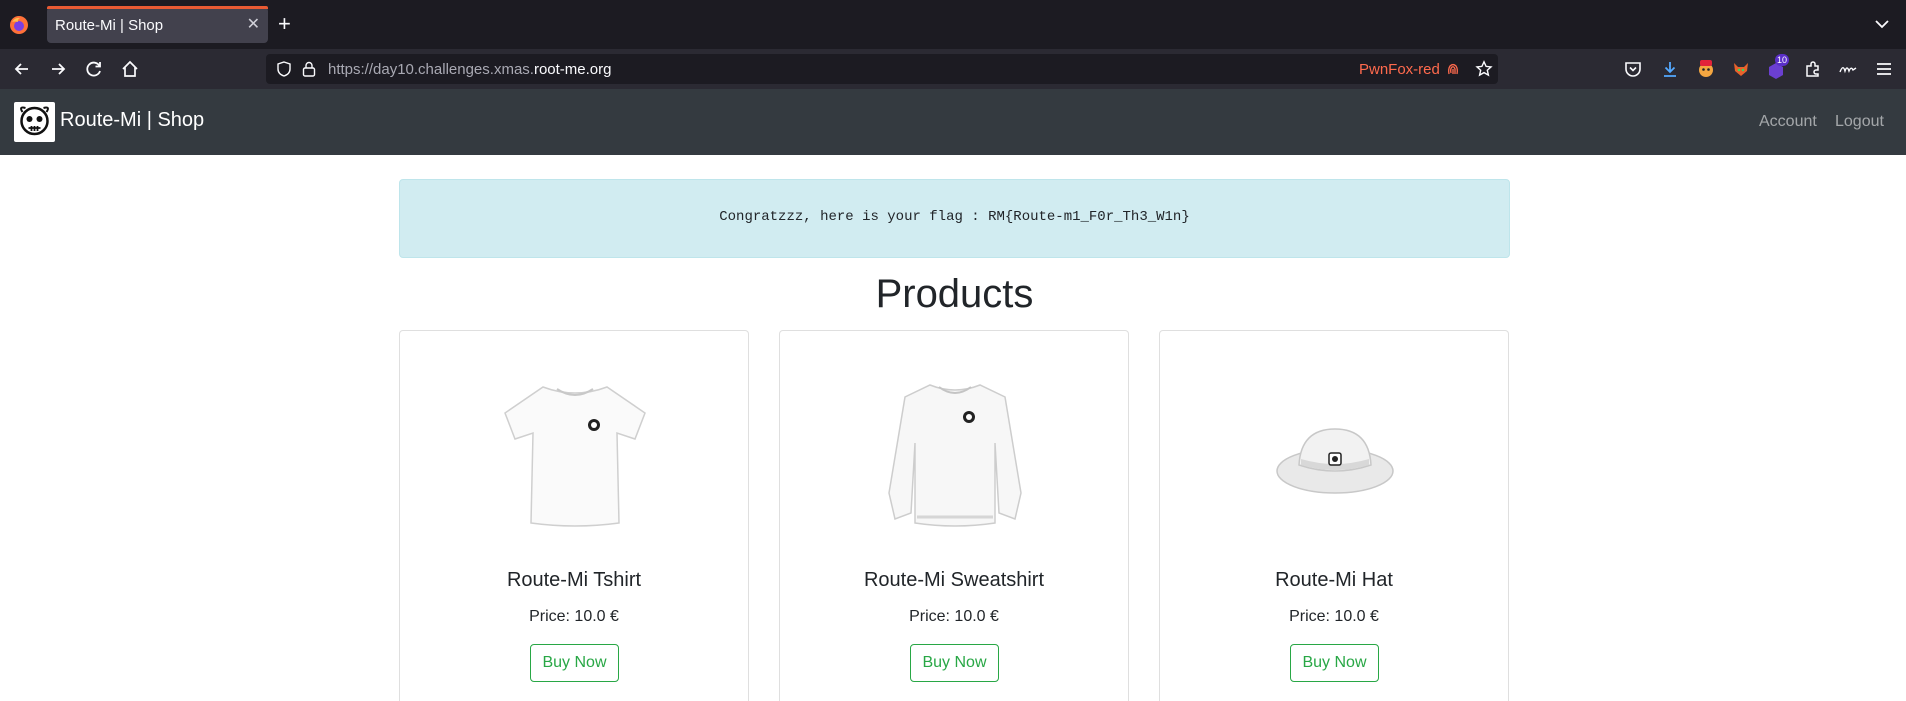 The width and height of the screenshot is (1906, 701). What do you see at coordinates (1706, 69) in the screenshot?
I see `extension-face-icon` at bounding box center [1706, 69].